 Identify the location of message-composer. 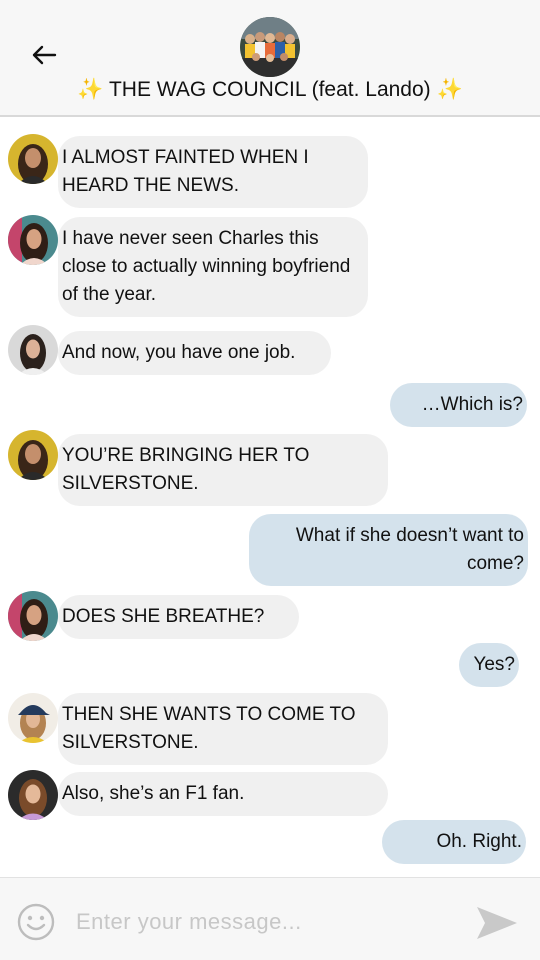
(270, 918).